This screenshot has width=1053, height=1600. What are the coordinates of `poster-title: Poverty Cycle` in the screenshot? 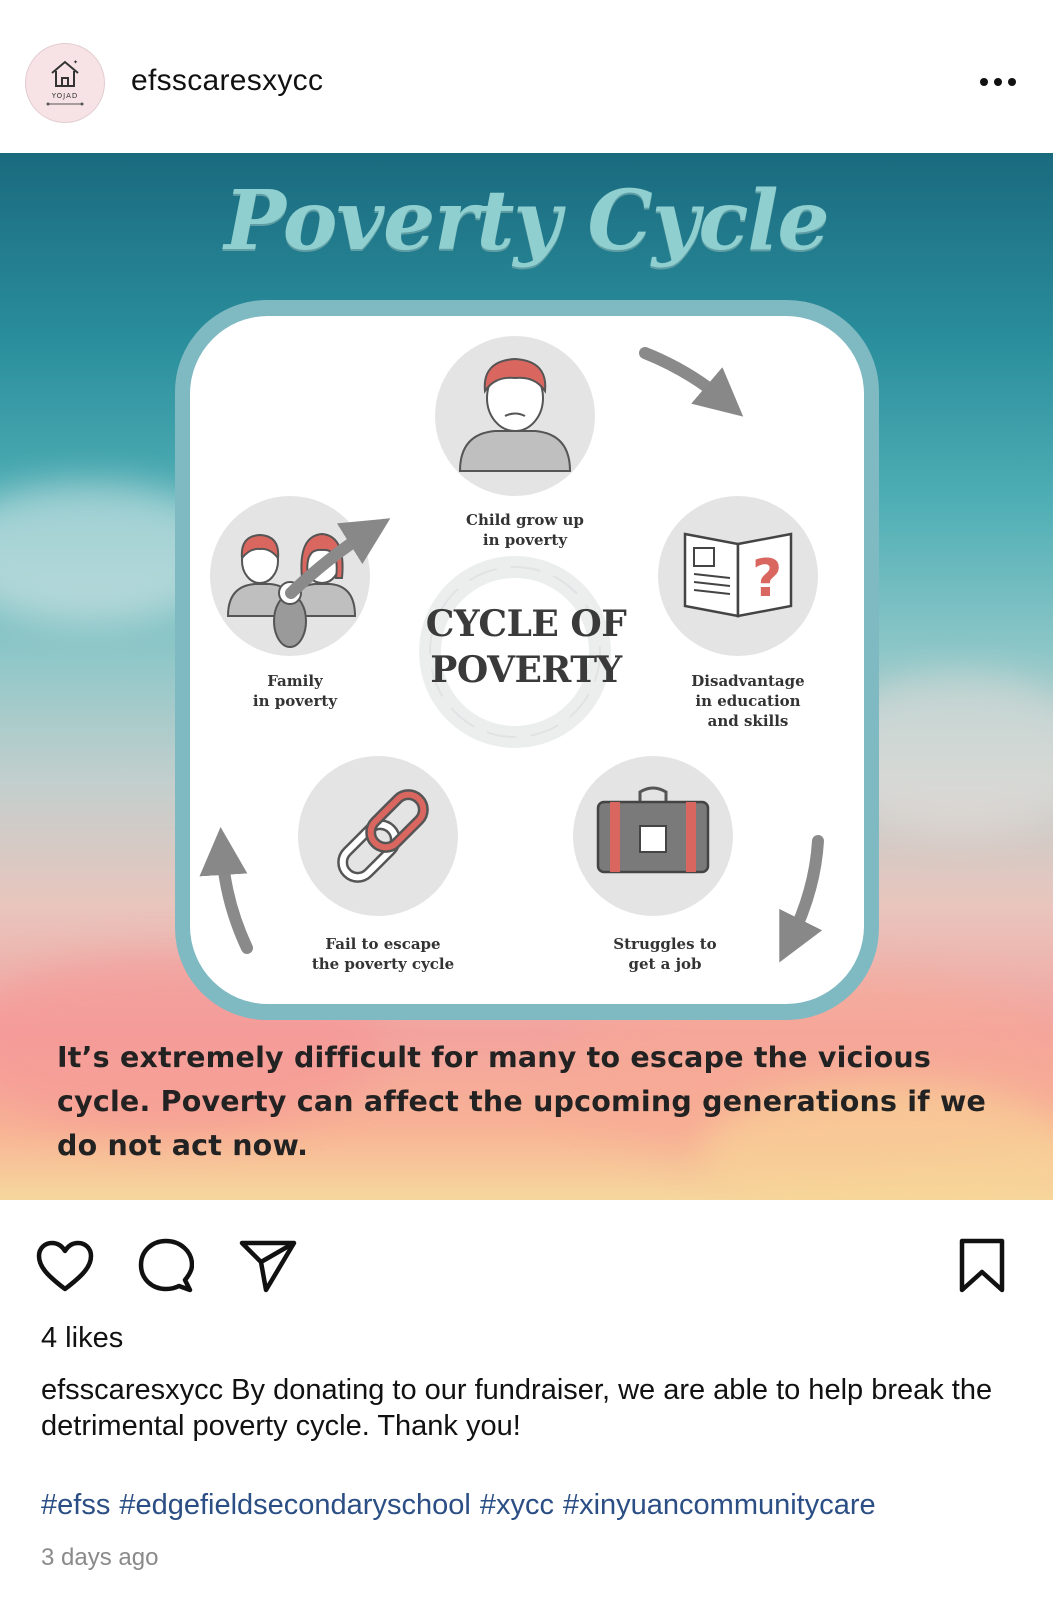 It's located at (526, 221).